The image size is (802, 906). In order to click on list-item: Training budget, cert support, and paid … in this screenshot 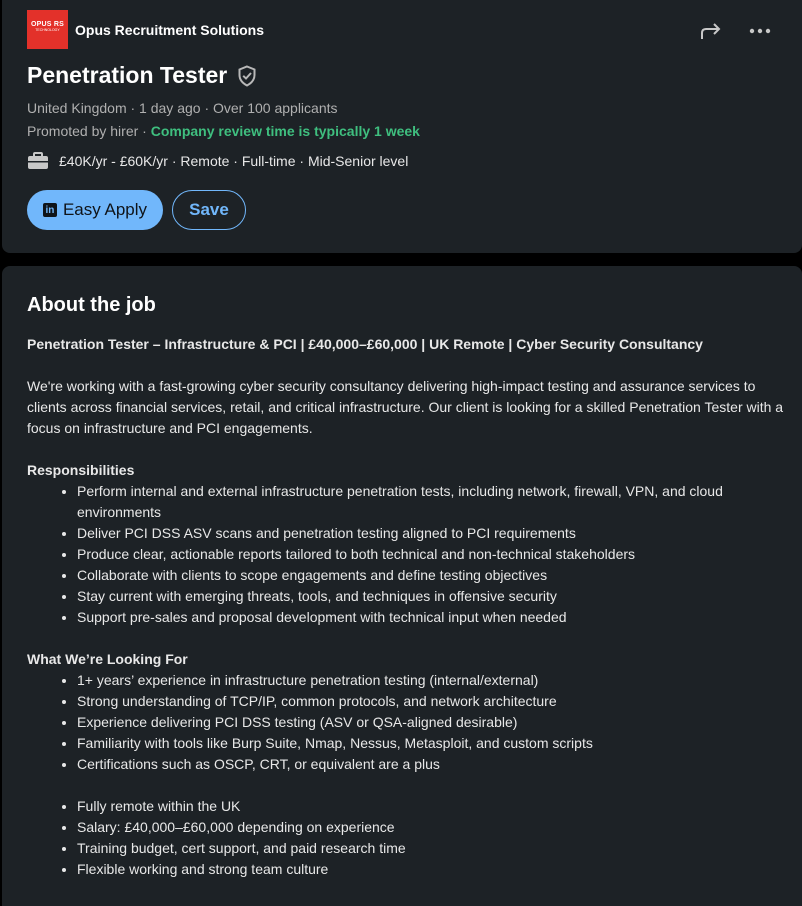, I will do `click(432, 848)`.